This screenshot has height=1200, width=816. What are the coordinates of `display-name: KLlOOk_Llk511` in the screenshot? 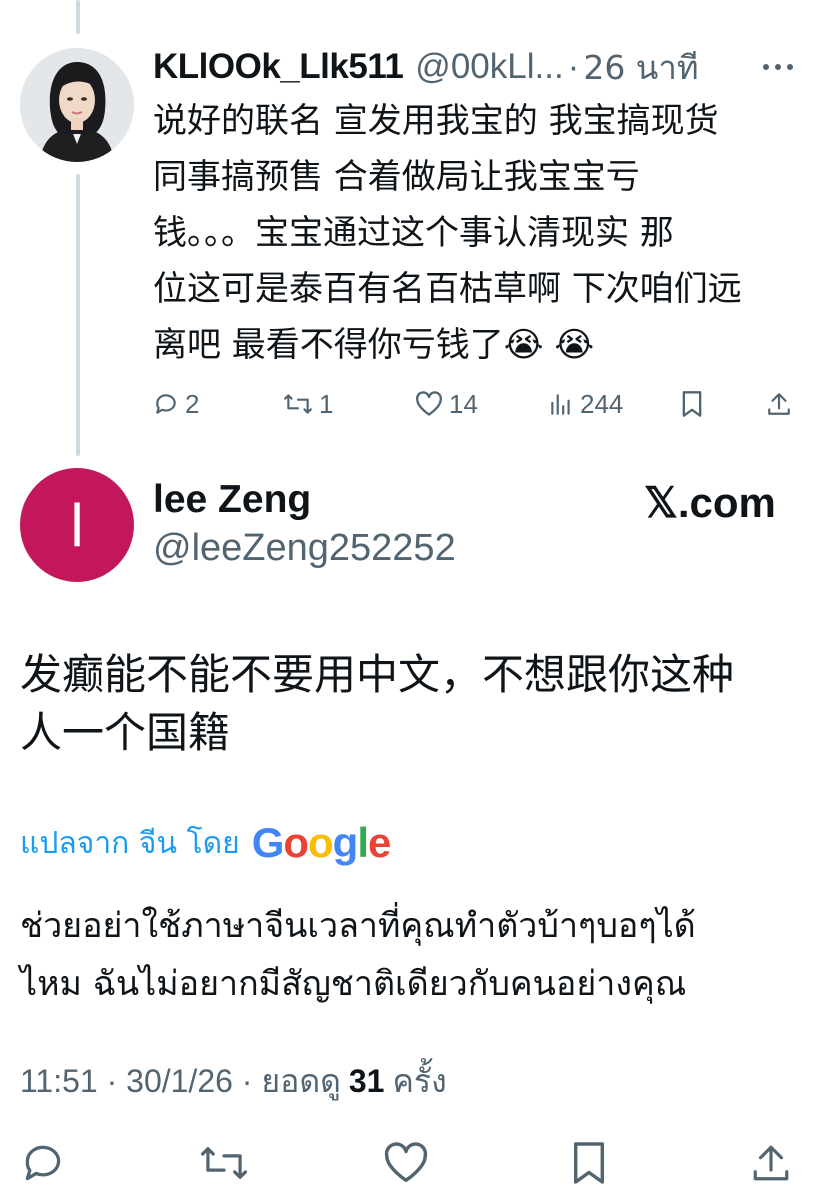 It's located at (278, 67).